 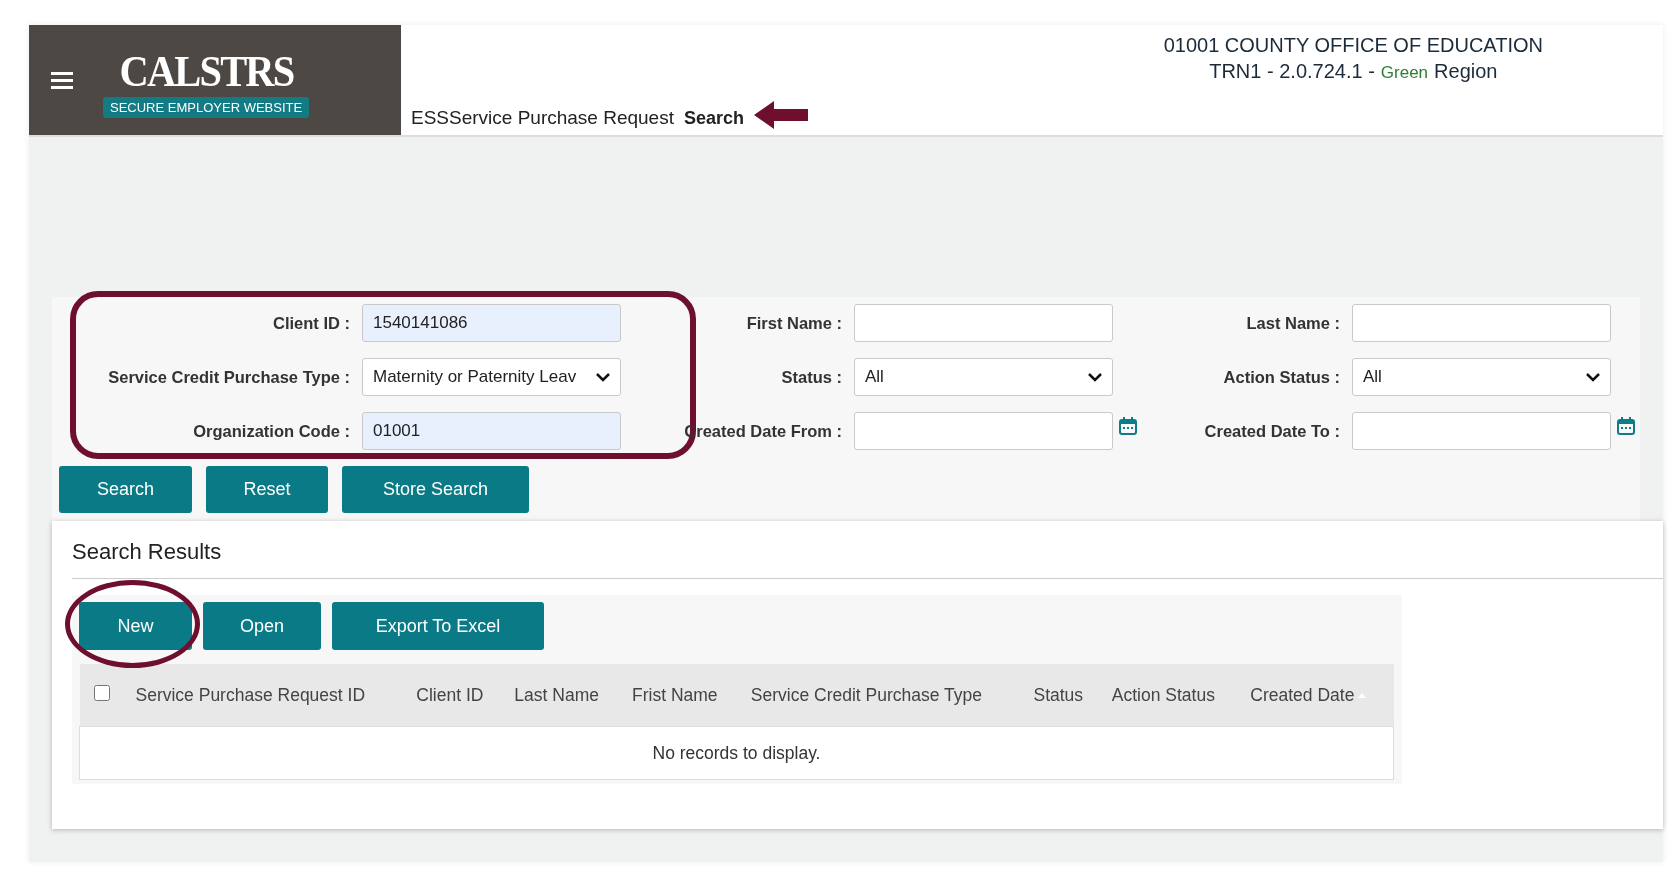 What do you see at coordinates (1281, 377) in the screenshot?
I see `field-label: Action Status :` at bounding box center [1281, 377].